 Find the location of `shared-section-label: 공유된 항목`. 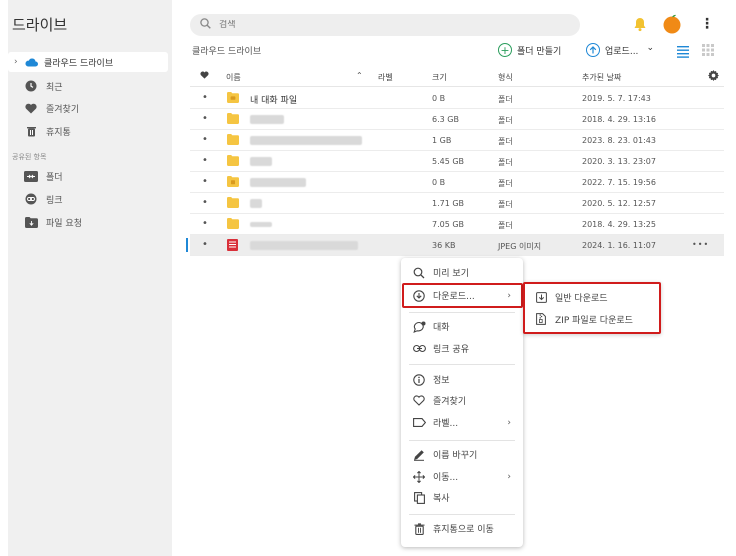

shared-section-label: 공유된 항목 is located at coordinates (29, 157).